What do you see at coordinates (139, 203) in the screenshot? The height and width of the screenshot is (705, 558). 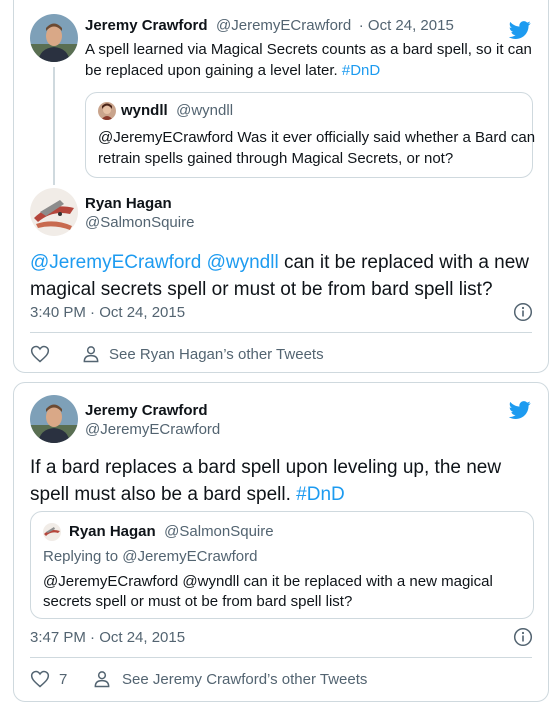 I see `reply-author-name: Ryan Hagan` at bounding box center [139, 203].